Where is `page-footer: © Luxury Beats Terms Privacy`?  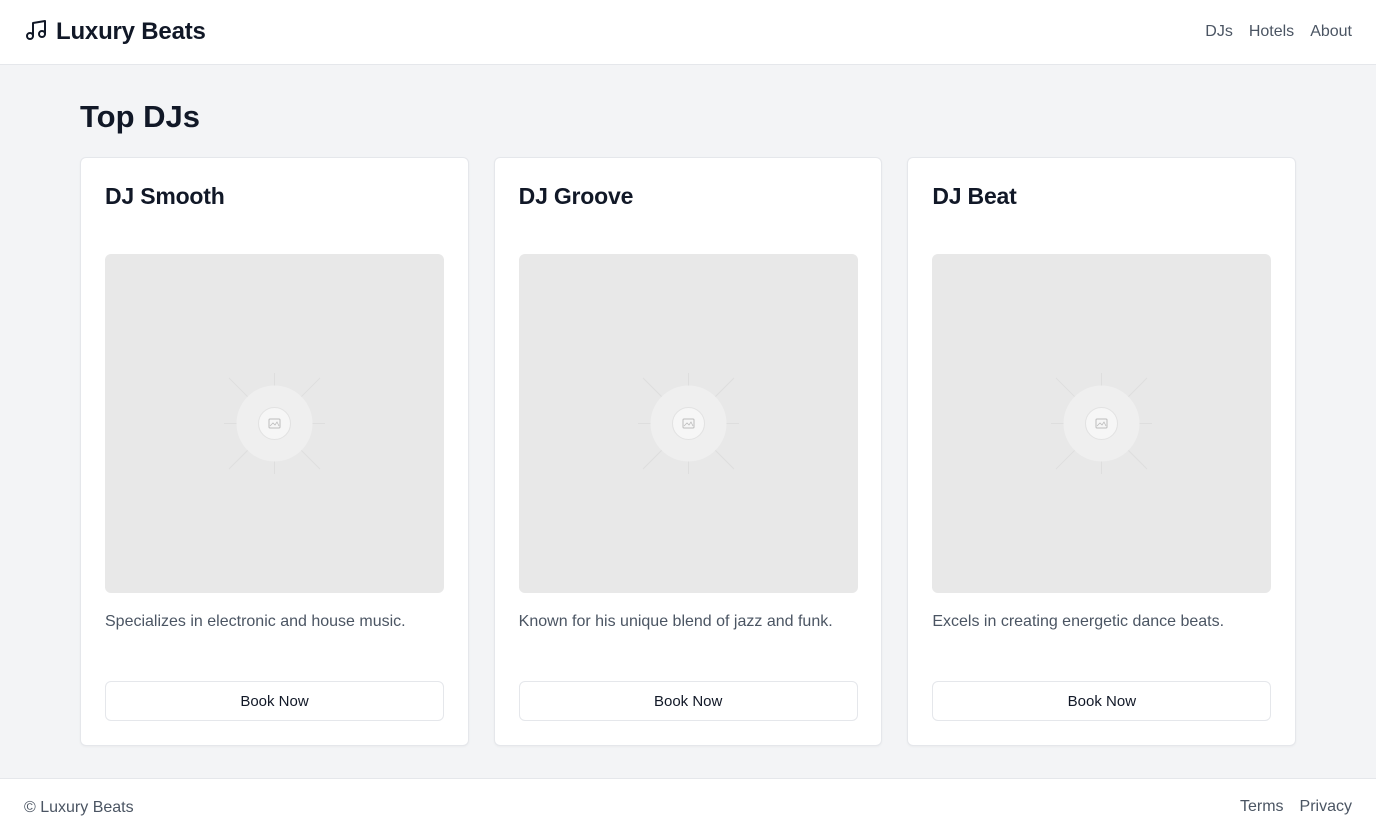 page-footer: © Luxury Beats Terms Privacy is located at coordinates (688, 806).